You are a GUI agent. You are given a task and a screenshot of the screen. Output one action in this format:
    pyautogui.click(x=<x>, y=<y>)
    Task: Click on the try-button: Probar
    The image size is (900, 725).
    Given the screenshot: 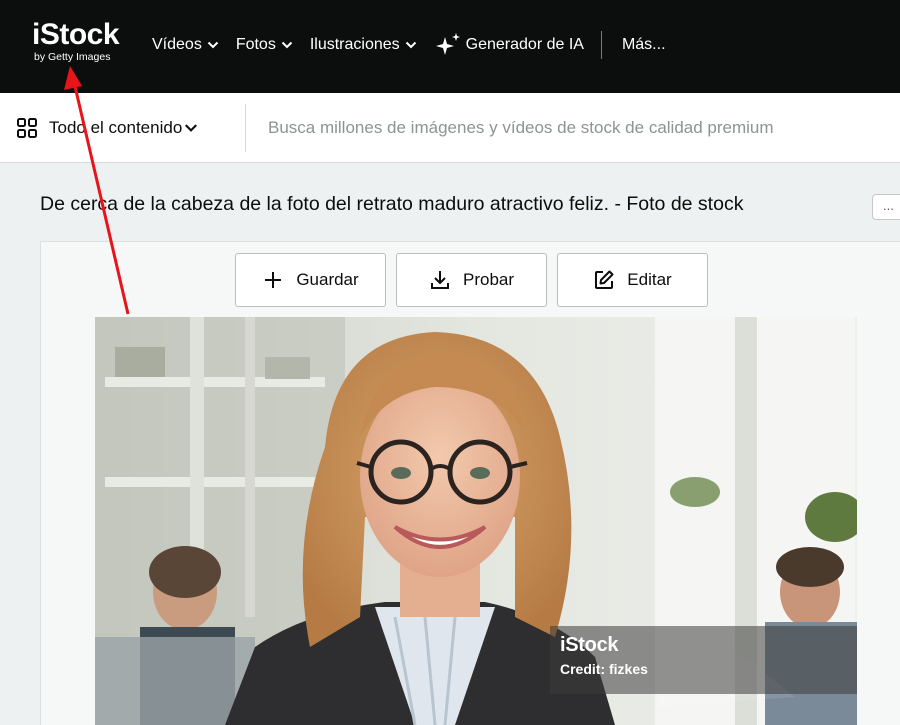 What is the action you would take?
    pyautogui.click(x=471, y=280)
    